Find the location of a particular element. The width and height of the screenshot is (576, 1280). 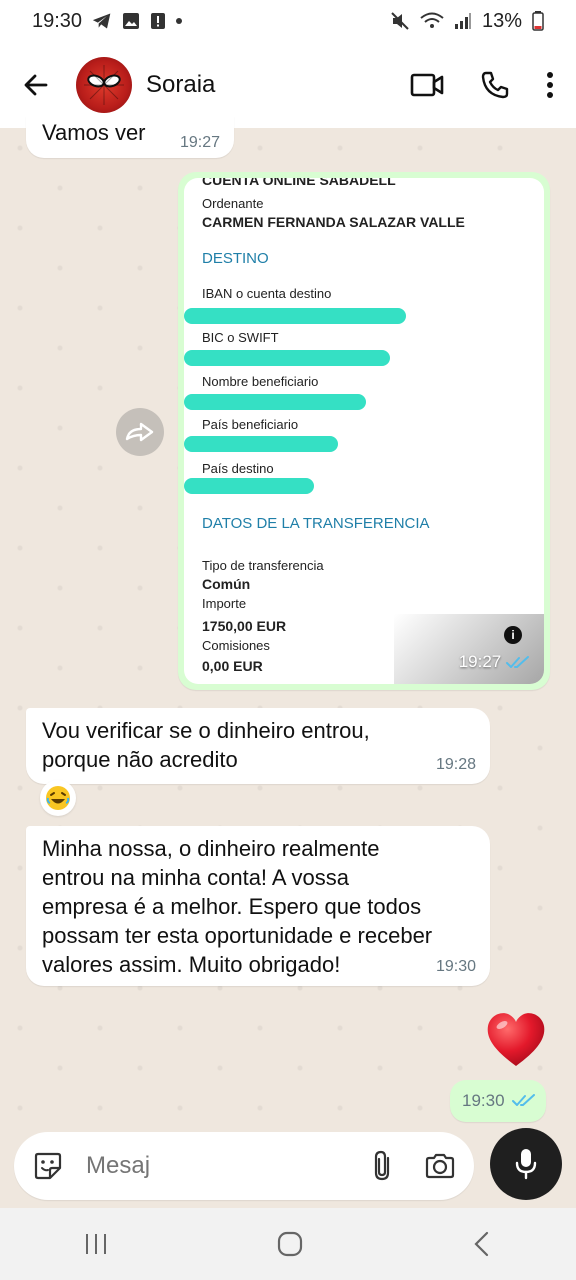

arrow-left-icon is located at coordinates (36, 85).